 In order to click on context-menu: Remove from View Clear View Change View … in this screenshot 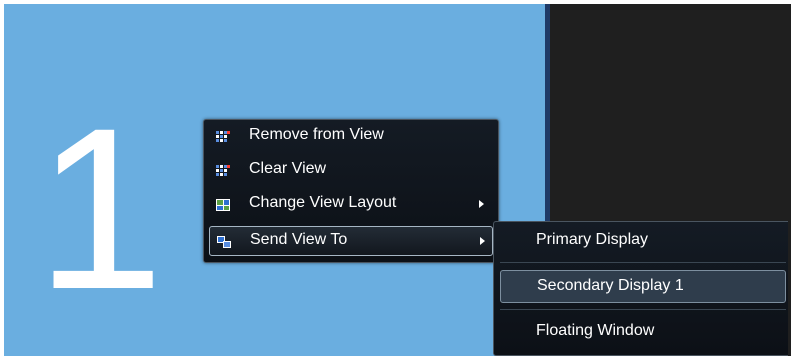, I will do `click(351, 191)`.